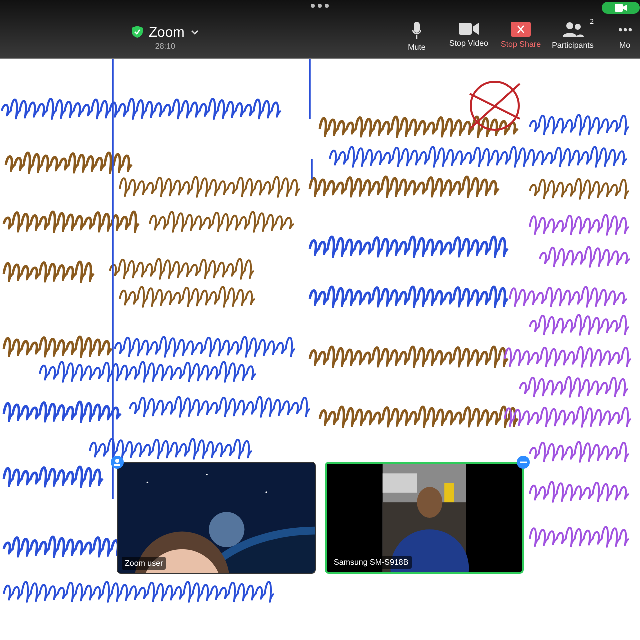 The width and height of the screenshot is (640, 640). What do you see at coordinates (573, 30) in the screenshot?
I see `people-icon` at bounding box center [573, 30].